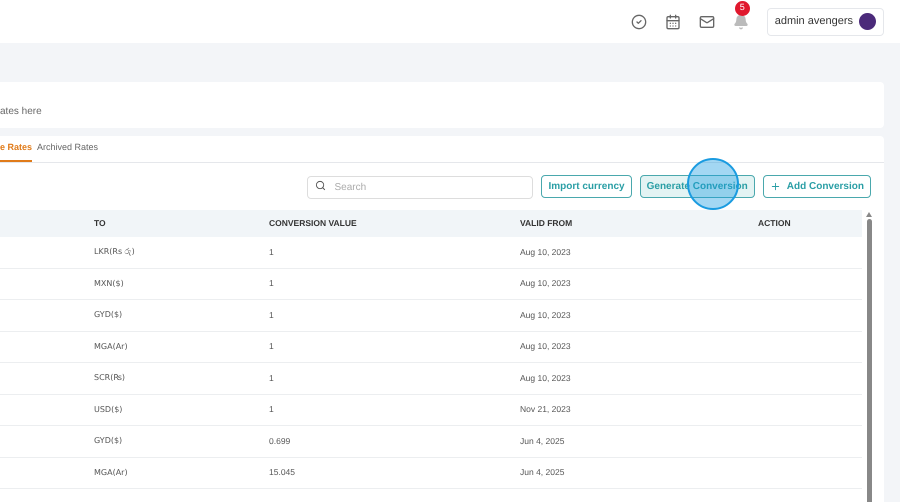 The width and height of the screenshot is (900, 502). What do you see at coordinates (816, 186) in the screenshot?
I see `toolbar-button: Add Conversion` at bounding box center [816, 186].